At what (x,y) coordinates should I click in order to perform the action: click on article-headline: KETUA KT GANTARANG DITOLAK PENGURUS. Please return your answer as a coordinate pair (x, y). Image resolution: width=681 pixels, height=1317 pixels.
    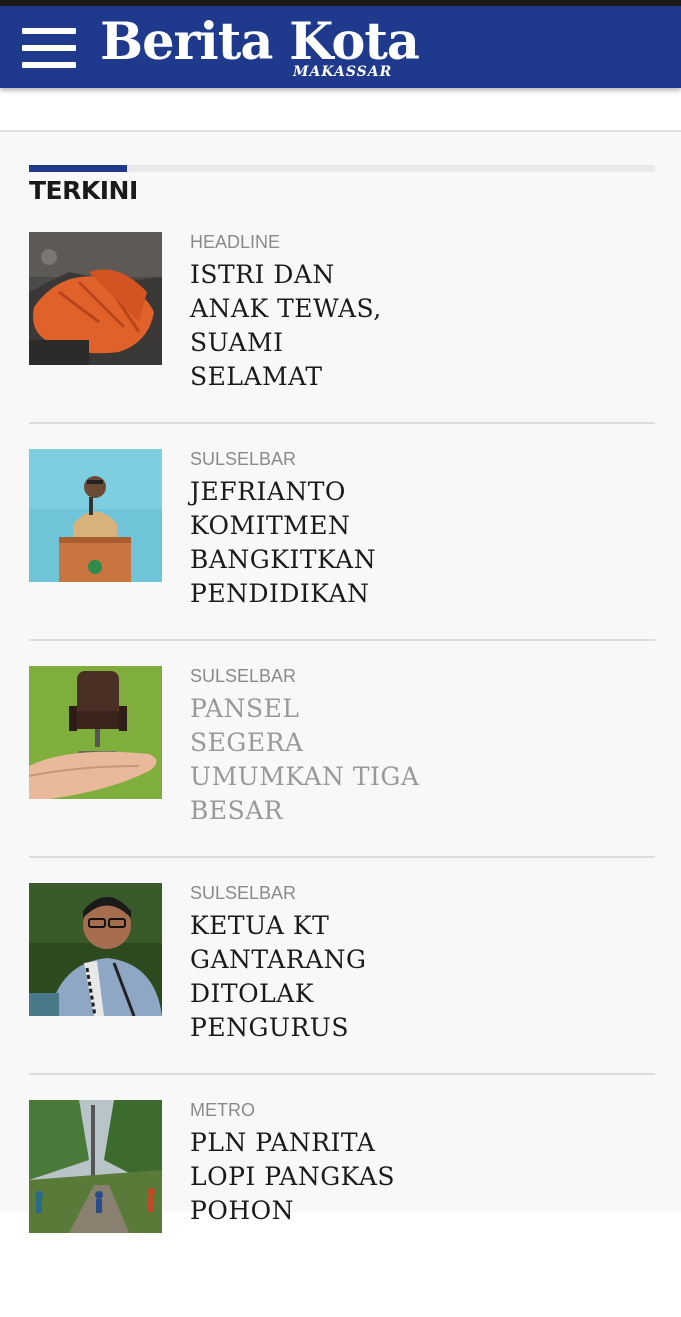
    Looking at the image, I should click on (305, 977).